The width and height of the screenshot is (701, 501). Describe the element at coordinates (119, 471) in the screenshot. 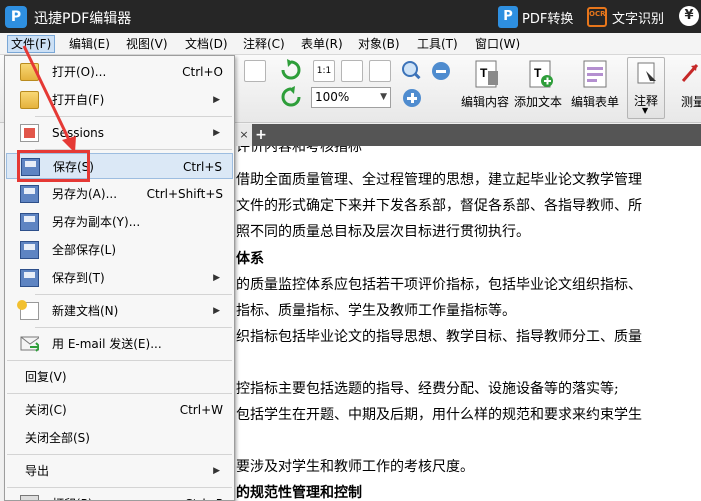

I see `menu-item-export: 导出 ▶` at that location.